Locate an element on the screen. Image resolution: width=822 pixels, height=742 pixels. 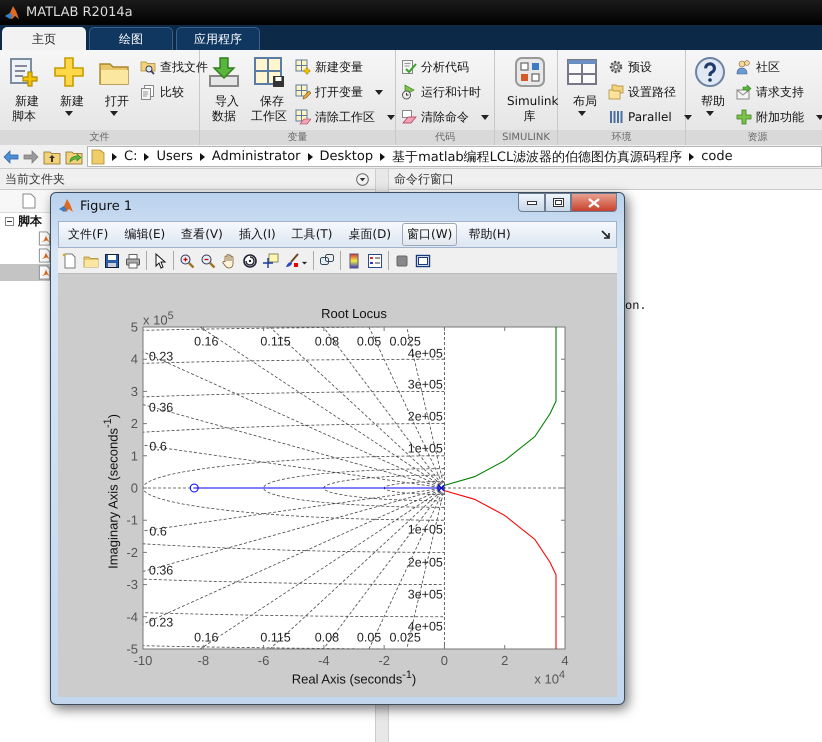
tree-label: 脚本 is located at coordinates (30, 221).